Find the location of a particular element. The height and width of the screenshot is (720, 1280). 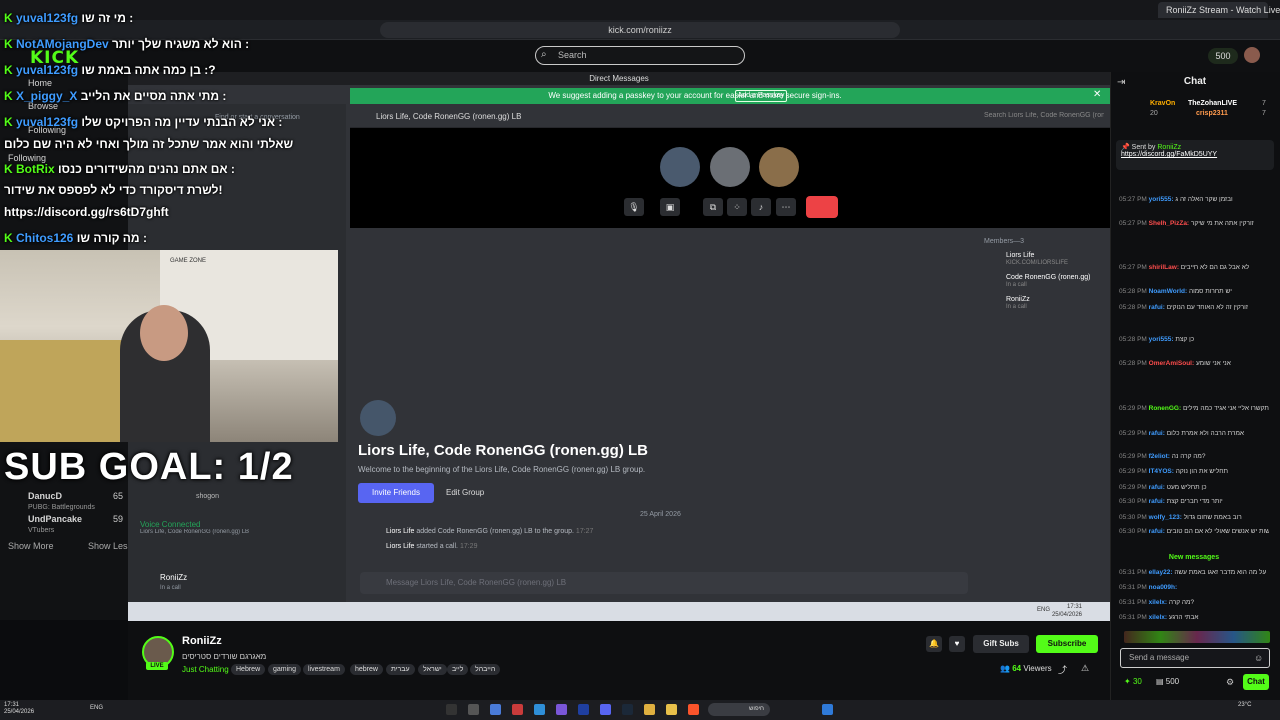

discord-taskbar-icon is located at coordinates (605, 709).